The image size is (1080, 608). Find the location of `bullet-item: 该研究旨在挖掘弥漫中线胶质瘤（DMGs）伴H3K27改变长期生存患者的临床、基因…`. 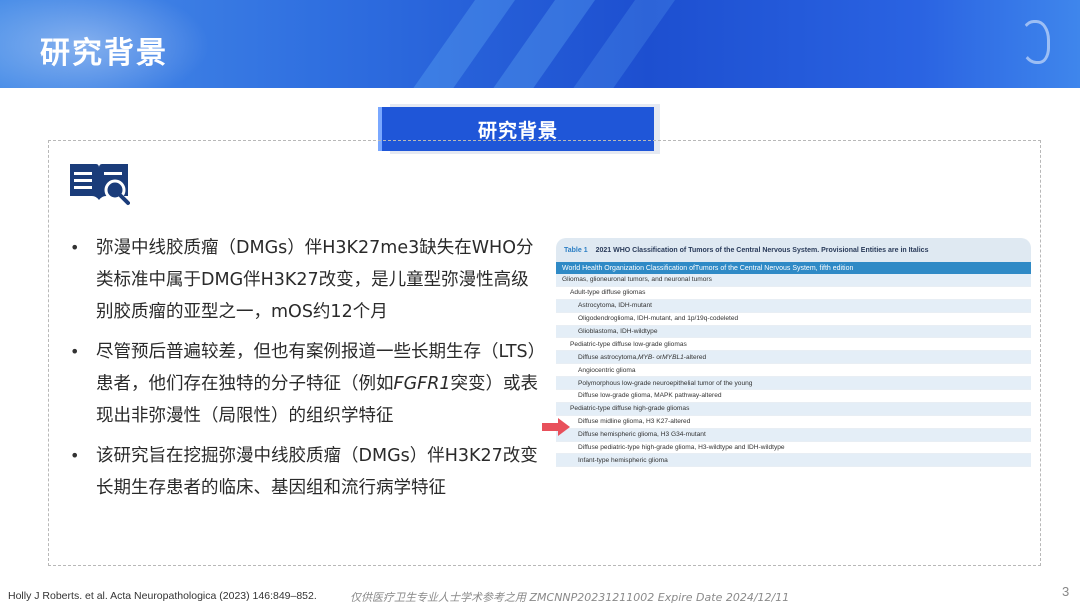

bullet-item: 该研究旨在挖掘弥漫中线胶质瘤（DMGs）伴H3K27改变长期生存患者的临床、基因… is located at coordinates (303, 472).